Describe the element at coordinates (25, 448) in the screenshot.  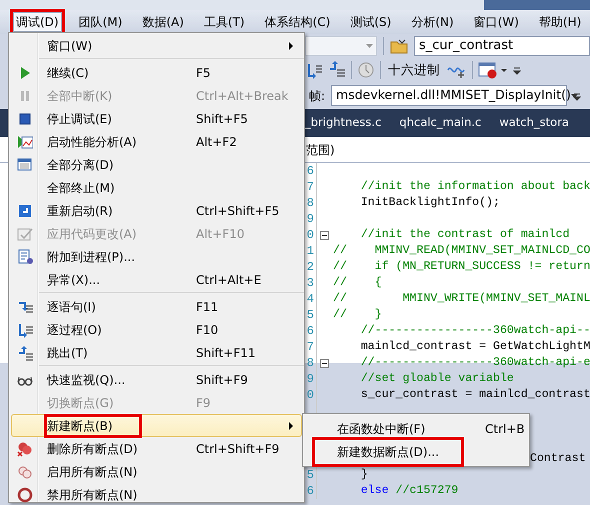
I see `delete-breakpoints-icon` at that location.